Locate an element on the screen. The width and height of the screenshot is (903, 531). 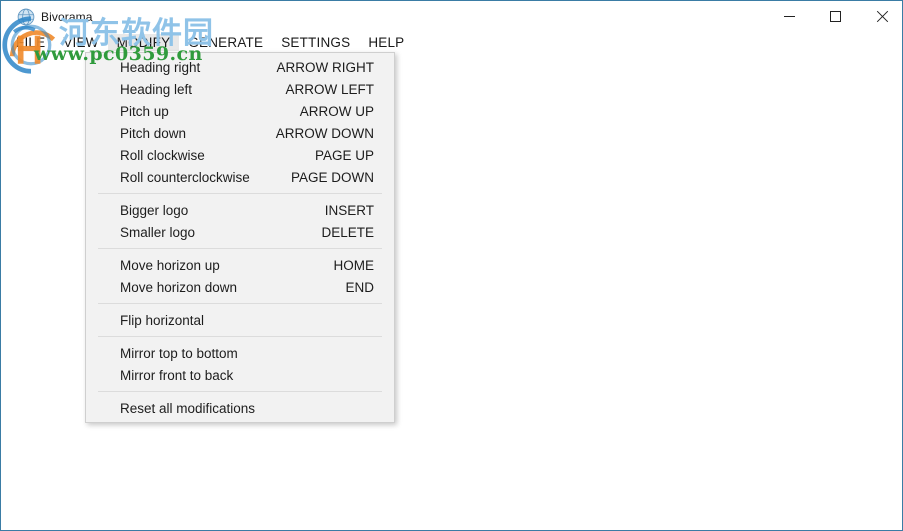
menu-item-roll-counterclockwise: Roll counterclockwise PAGE DOWN is located at coordinates (240, 177).